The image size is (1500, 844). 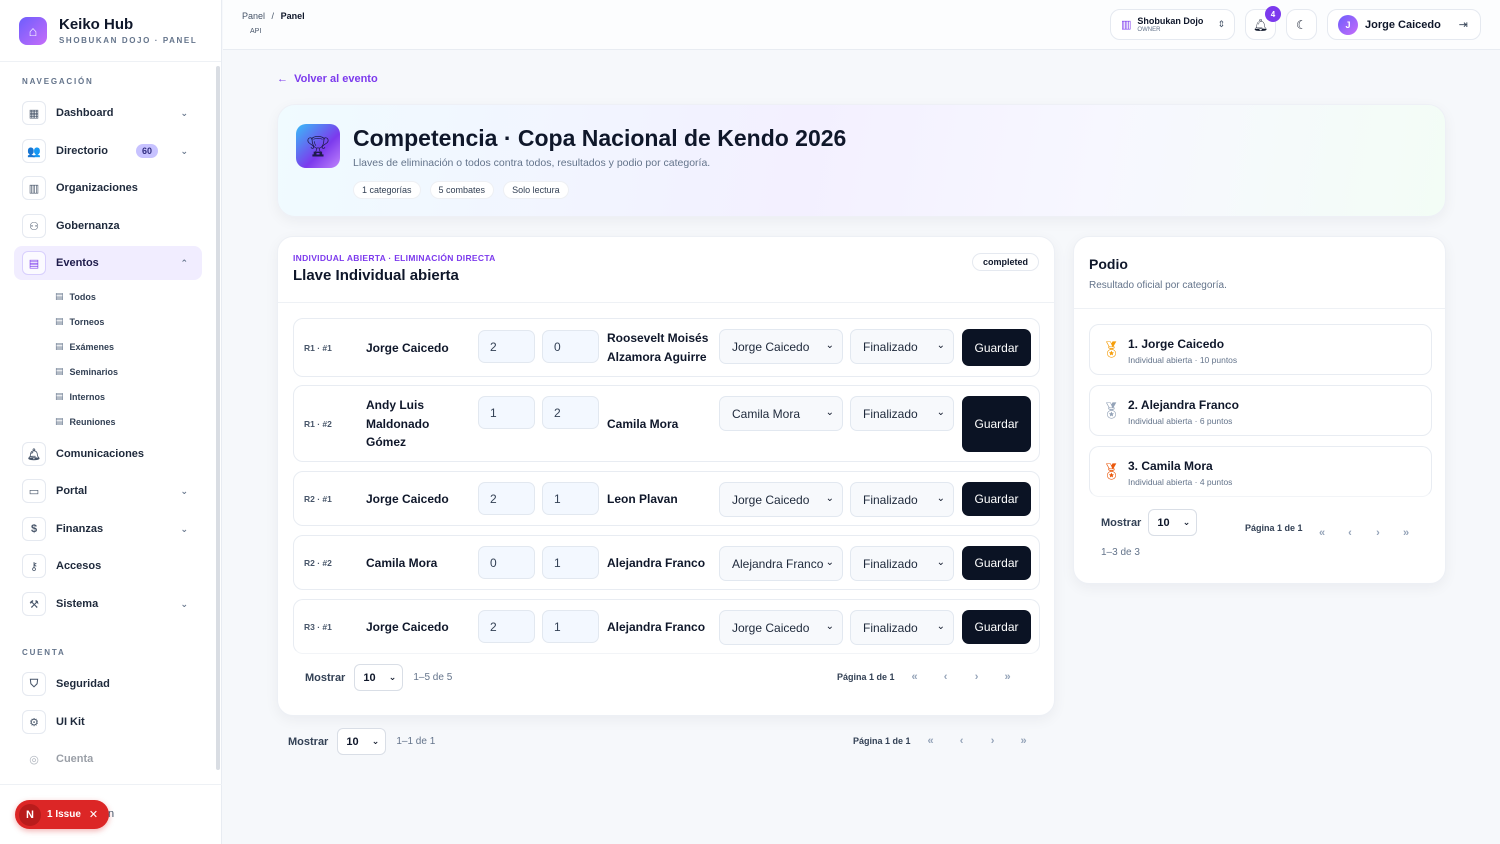 I want to click on sidebar-item-comunicaciones: 🔔︎ Comunicaciones, so click(x=108, y=454).